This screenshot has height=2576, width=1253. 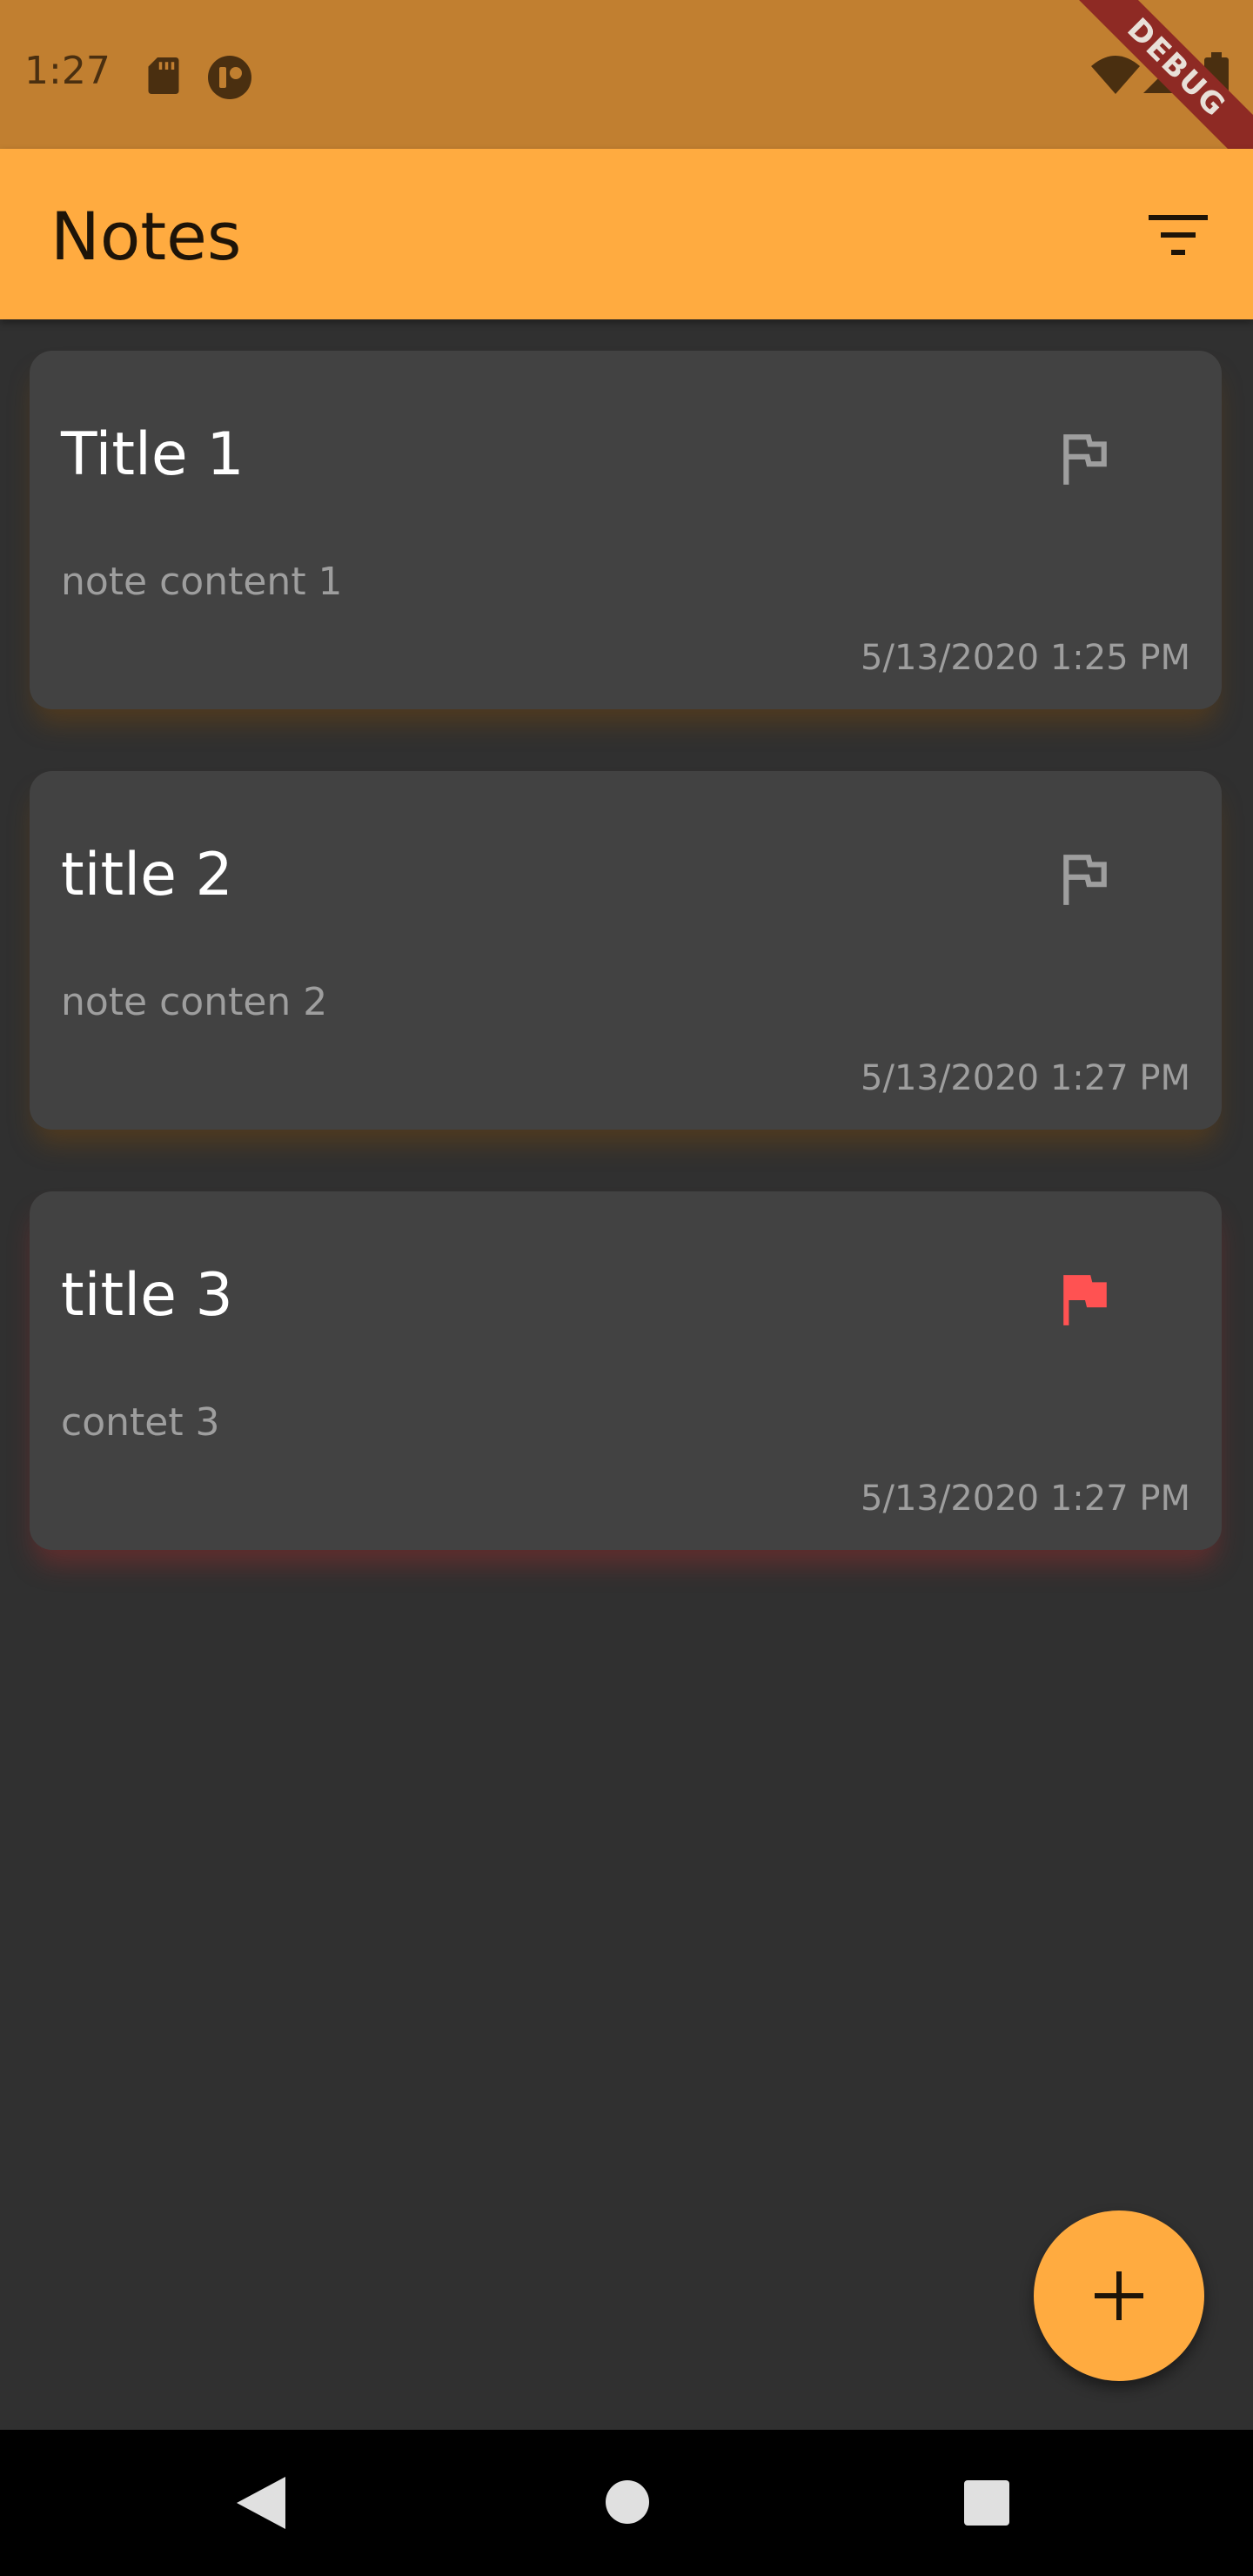 I want to click on filter-list-icon, so click(x=1178, y=235).